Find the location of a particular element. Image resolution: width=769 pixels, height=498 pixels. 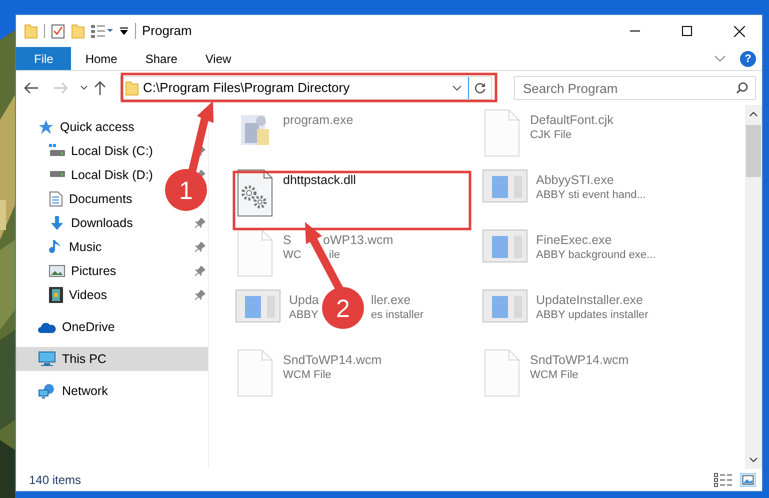

help-button: ? is located at coordinates (748, 58).